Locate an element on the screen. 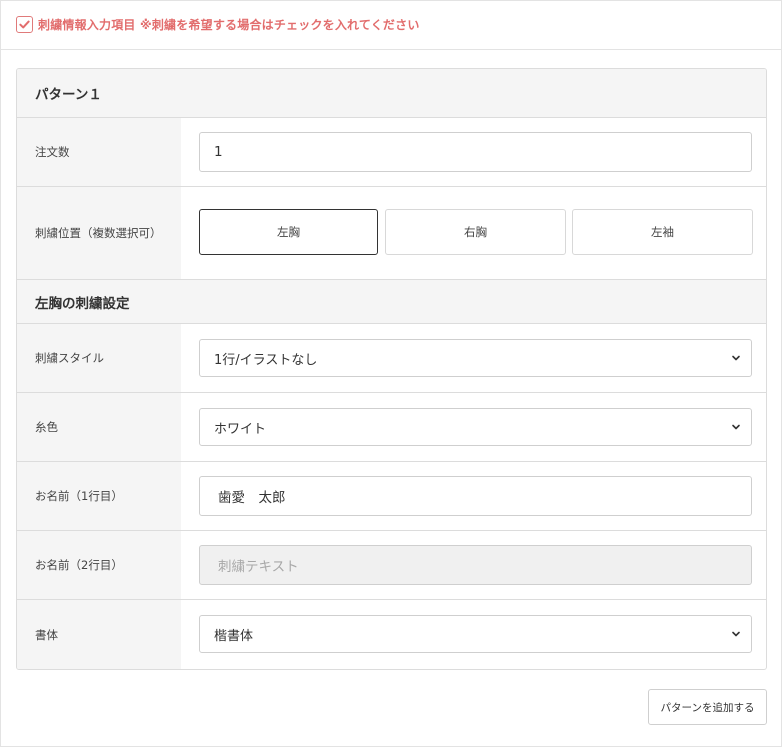 The height and width of the screenshot is (747, 782). style-value: 1行/イラストなし is located at coordinates (266, 360).